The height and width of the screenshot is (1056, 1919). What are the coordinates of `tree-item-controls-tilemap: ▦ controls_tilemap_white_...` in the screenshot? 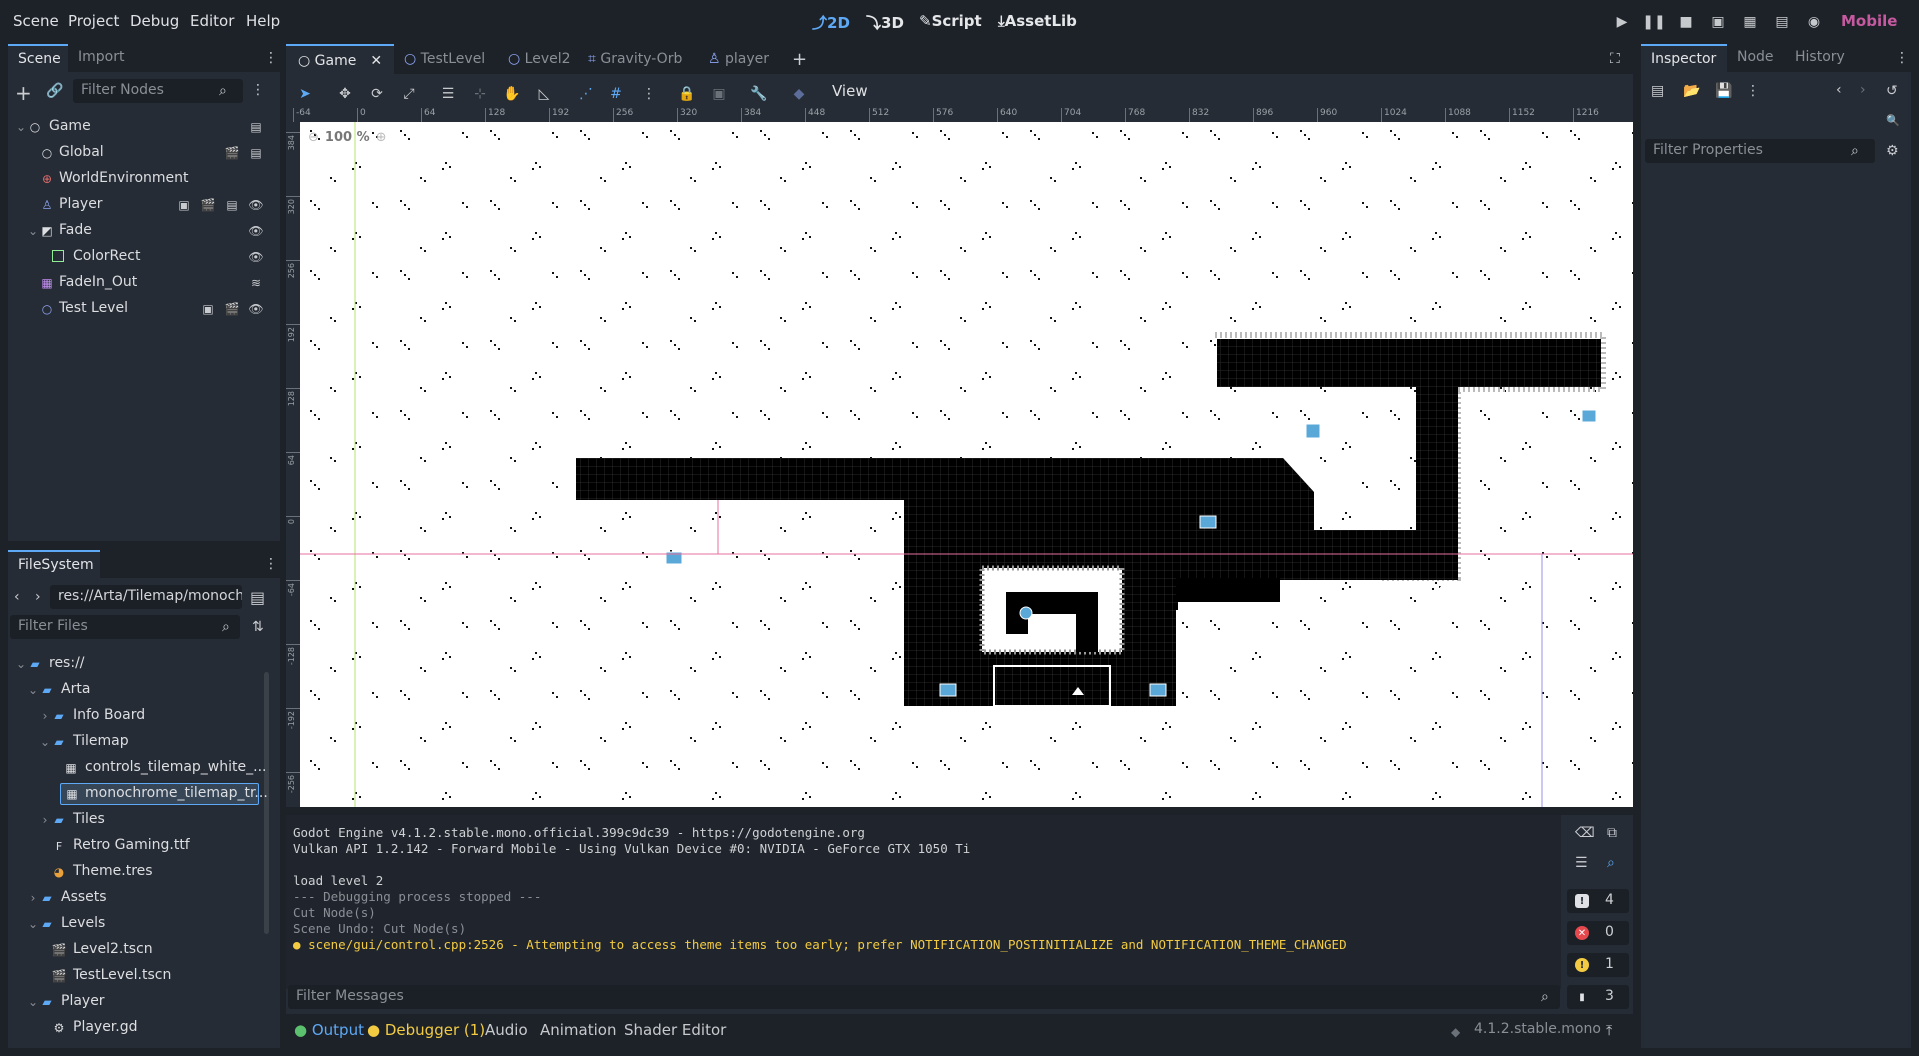 It's located at (133, 768).